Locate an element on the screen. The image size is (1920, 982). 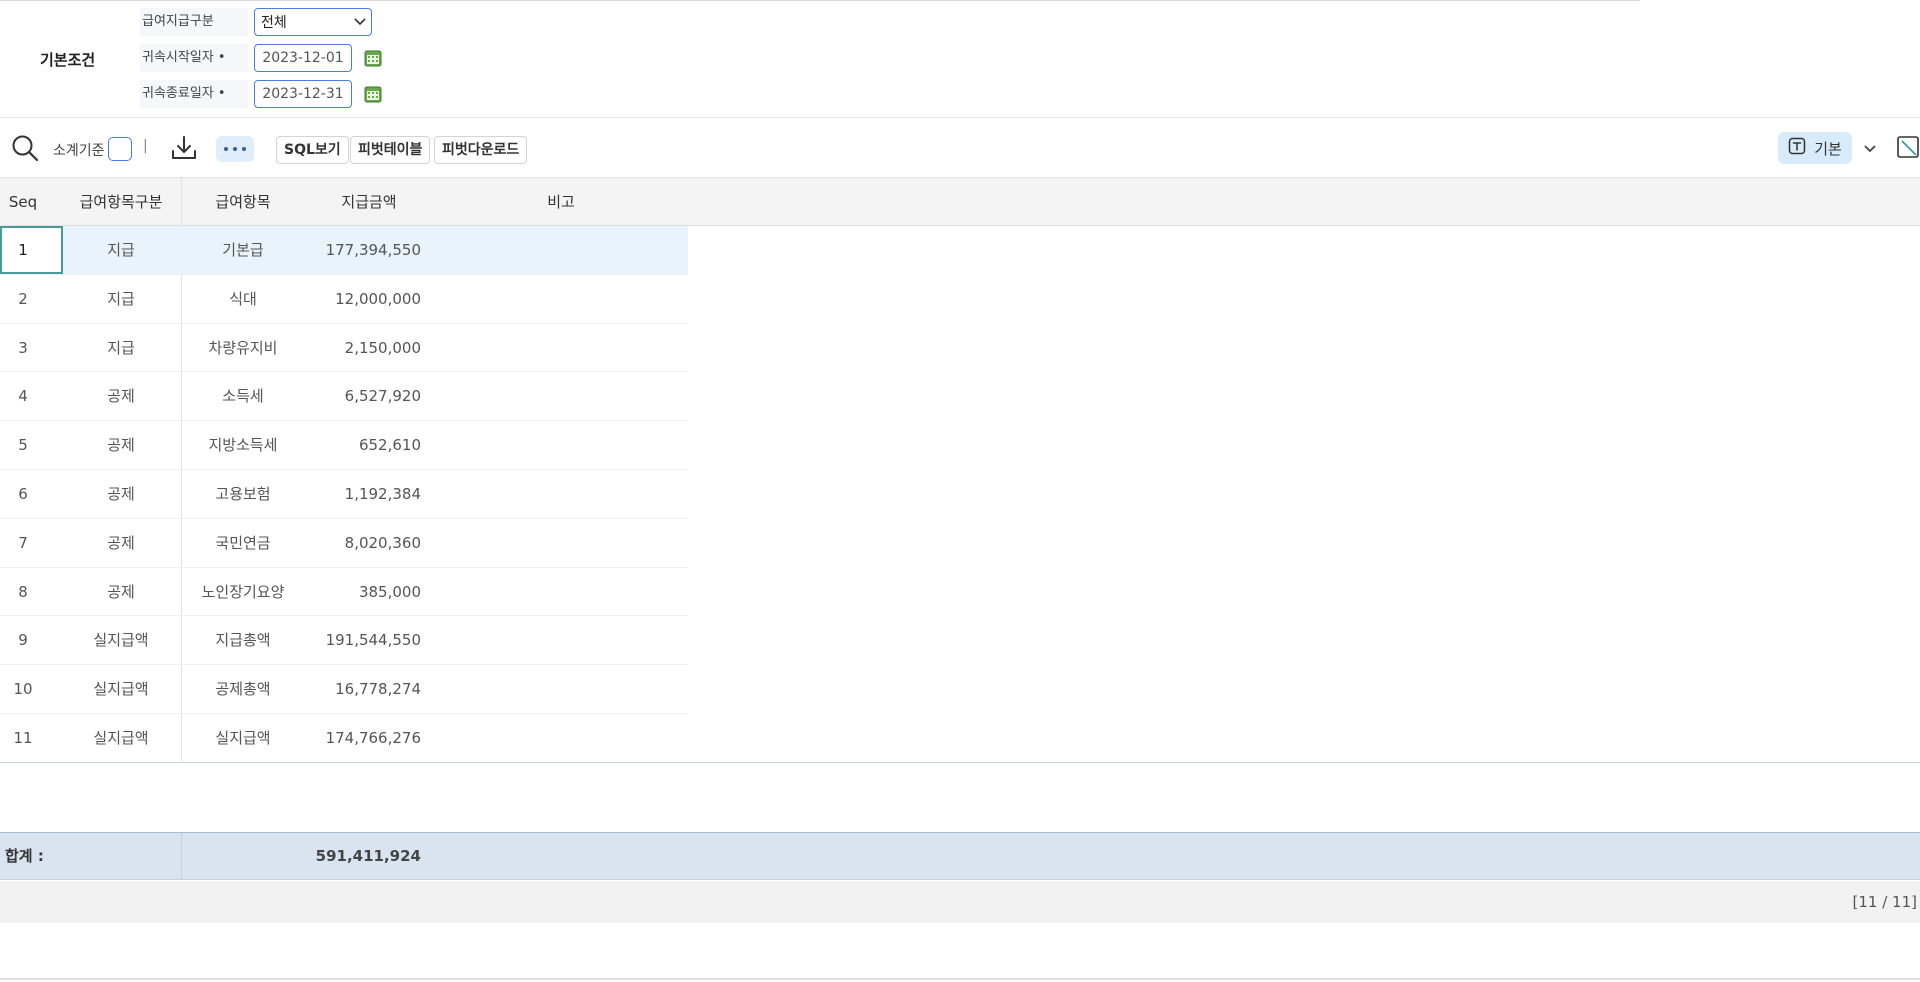
pivot-download-button: 피벗다운로드 is located at coordinates (481, 150).